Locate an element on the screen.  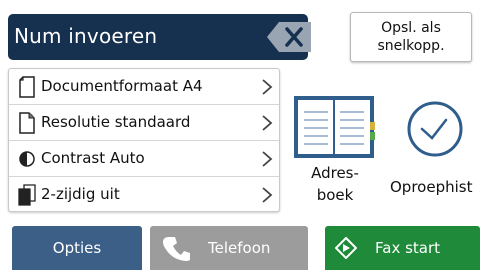
phone-button: Telefoon is located at coordinates (229, 248).